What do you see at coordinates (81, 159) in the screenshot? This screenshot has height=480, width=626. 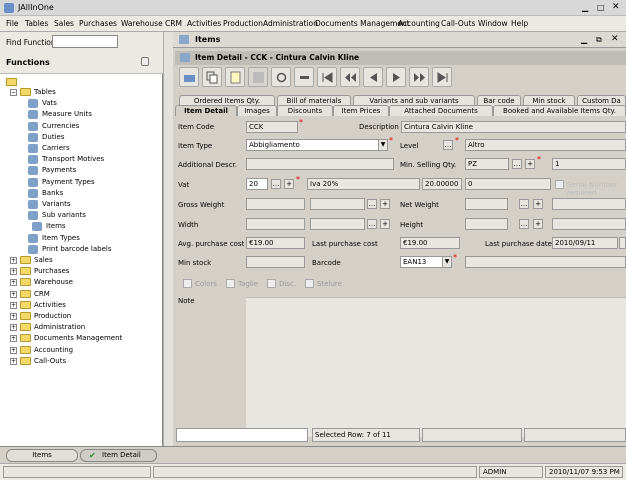 I see `tree-leaf: Transport Motives` at bounding box center [81, 159].